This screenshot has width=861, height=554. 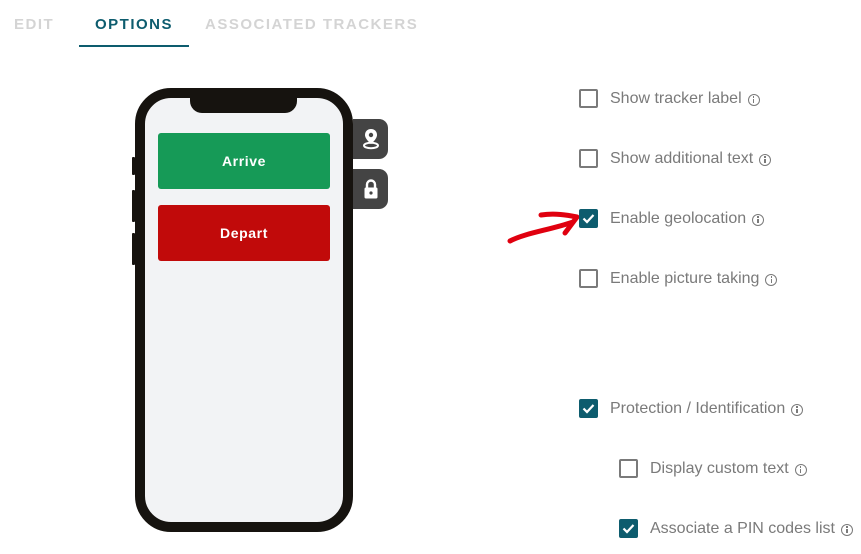 I want to click on protection-identification-label: Protection / Identification, so click(x=697, y=409).